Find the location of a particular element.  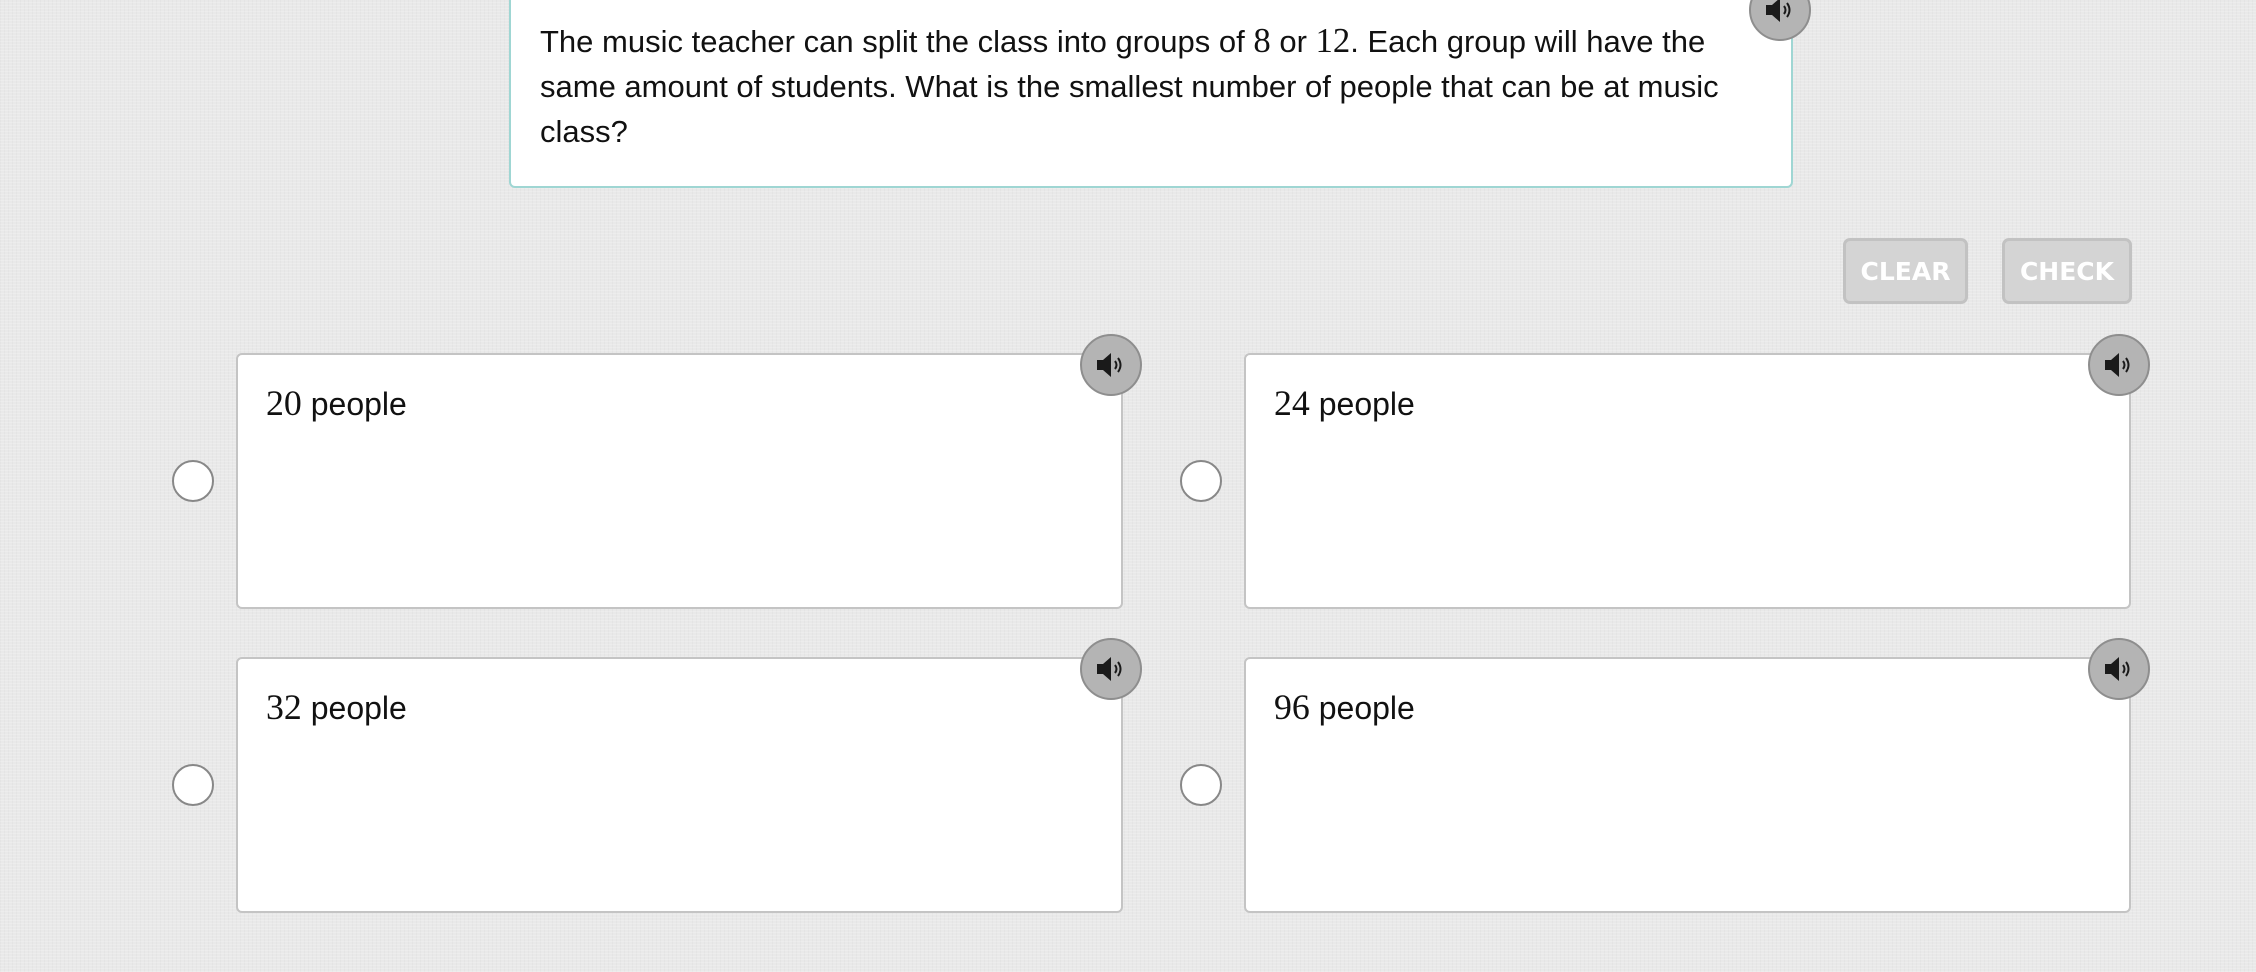

answer-option-2: 24 people is located at coordinates (1687, 481).